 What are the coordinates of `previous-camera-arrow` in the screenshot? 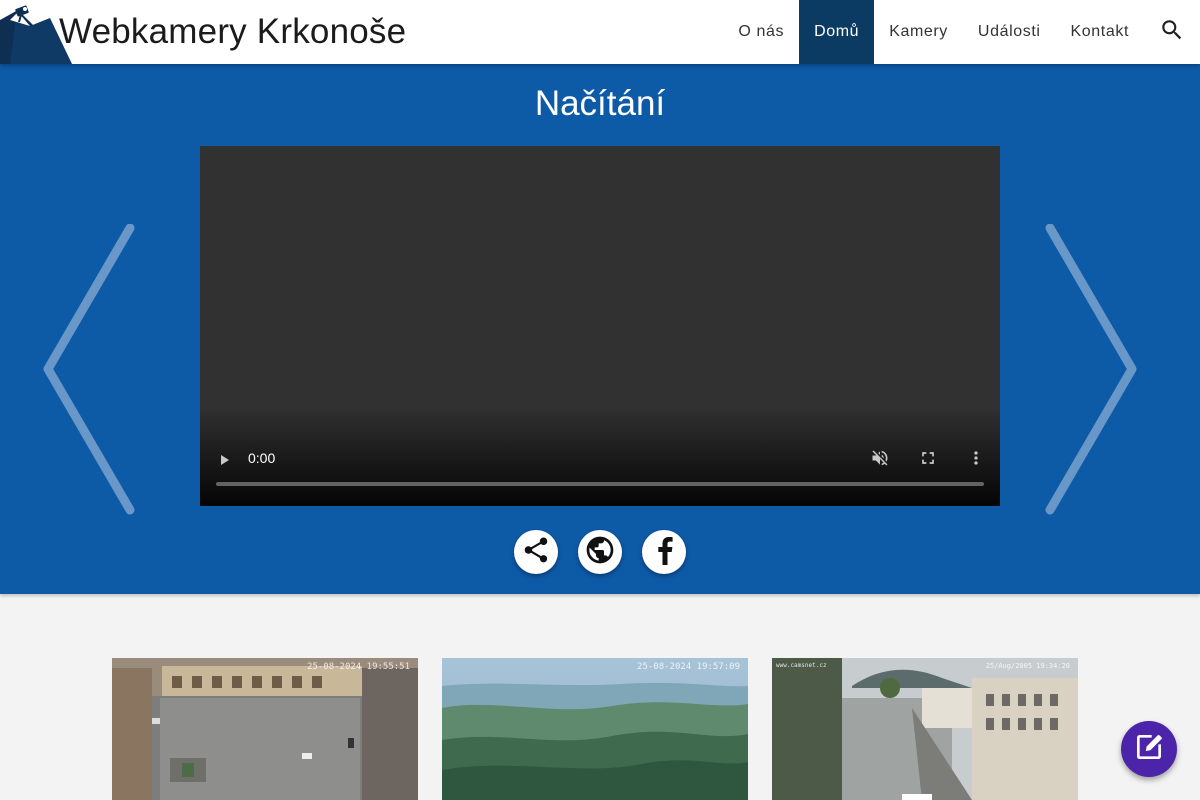 It's located at (90, 373).